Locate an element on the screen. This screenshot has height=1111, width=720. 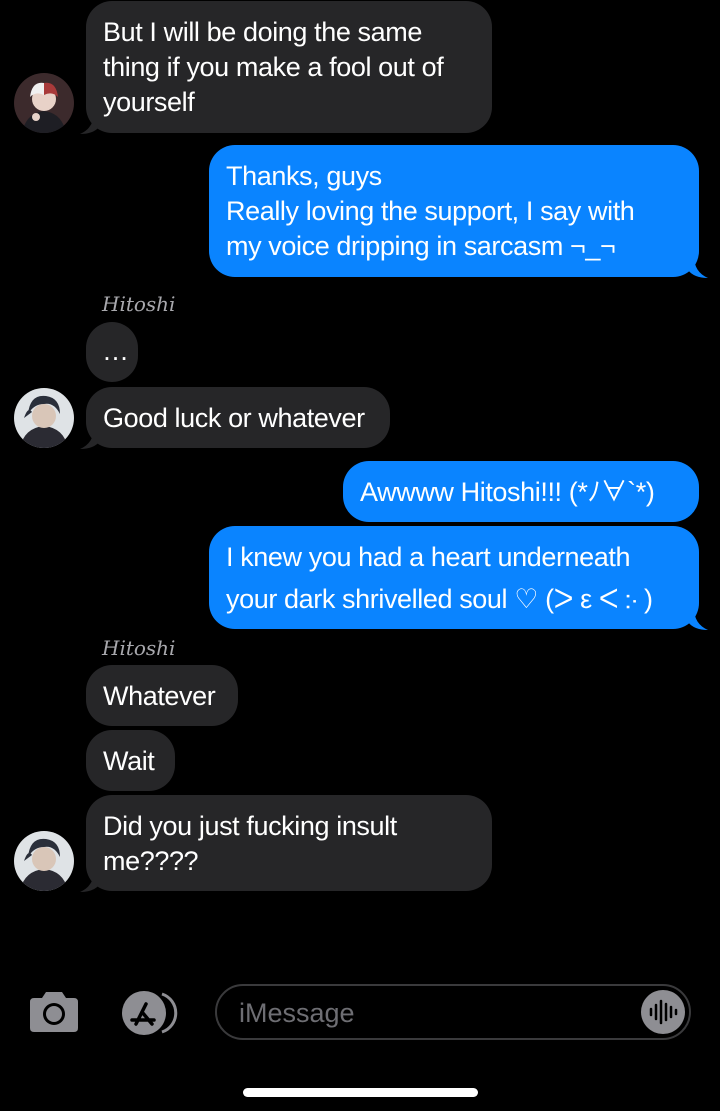
camera-icon is located at coordinates (54, 1012).